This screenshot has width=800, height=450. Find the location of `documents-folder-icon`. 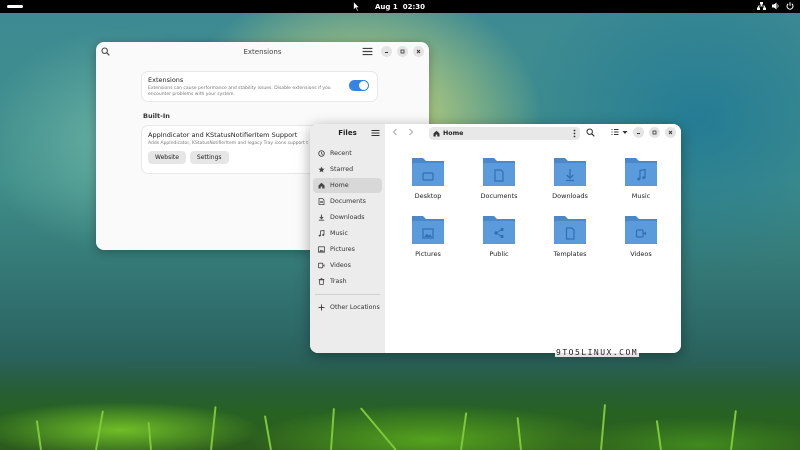

documents-folder-icon is located at coordinates (499, 172).